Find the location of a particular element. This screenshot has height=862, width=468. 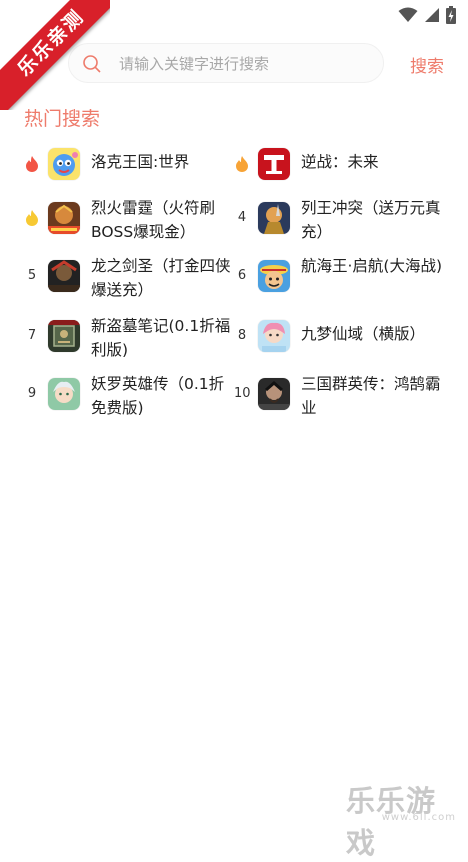

game-name: 新盗墓笔记(0.1折福利版) is located at coordinates (161, 338).